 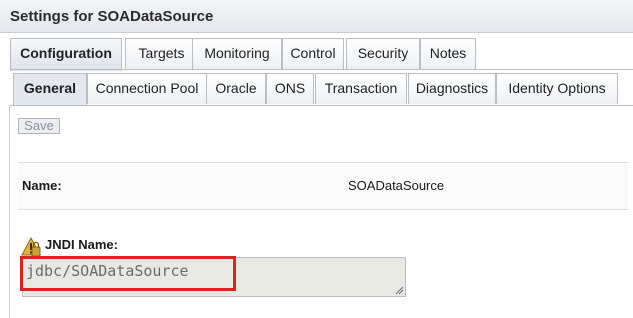 What do you see at coordinates (321, 69) in the screenshot?
I see `tab-bar-divider` at bounding box center [321, 69].